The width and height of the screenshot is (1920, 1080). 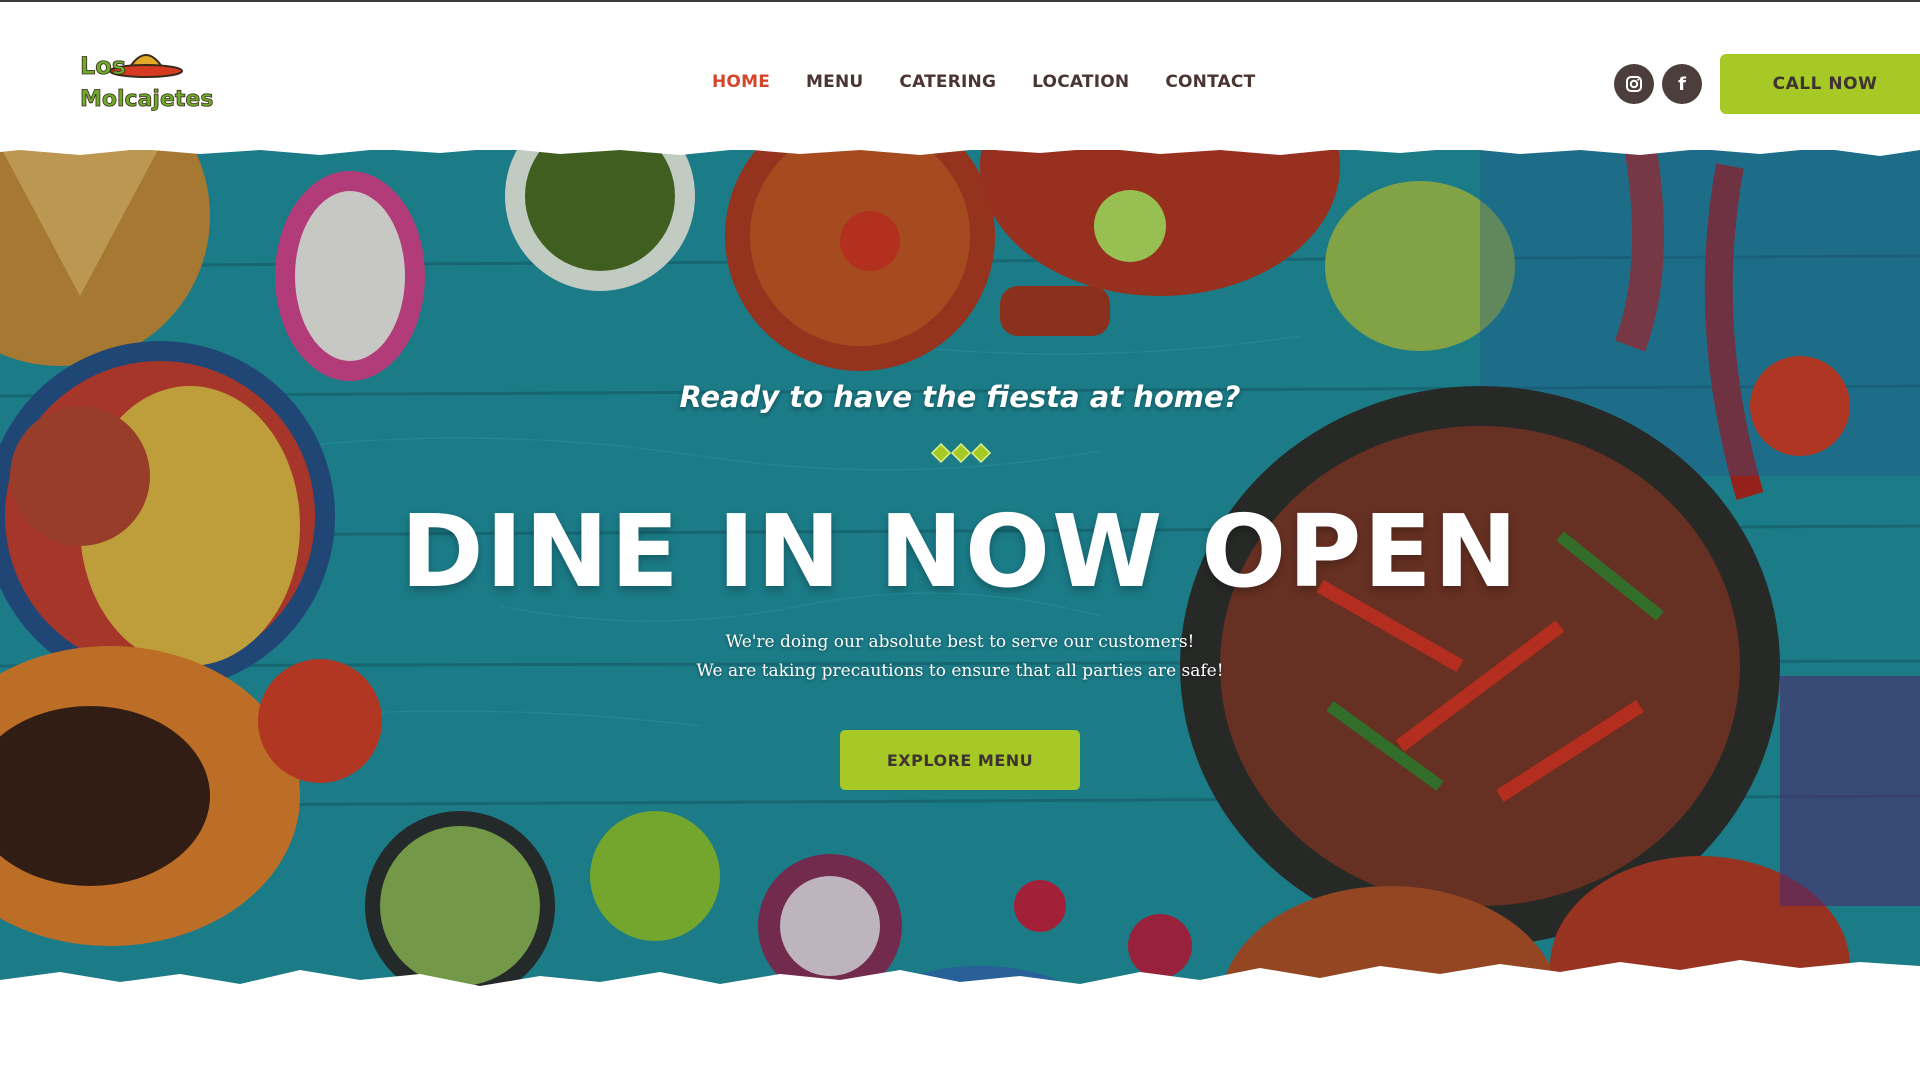 What do you see at coordinates (146, 99) in the screenshot?
I see `logo-text-line2: Molcajetes` at bounding box center [146, 99].